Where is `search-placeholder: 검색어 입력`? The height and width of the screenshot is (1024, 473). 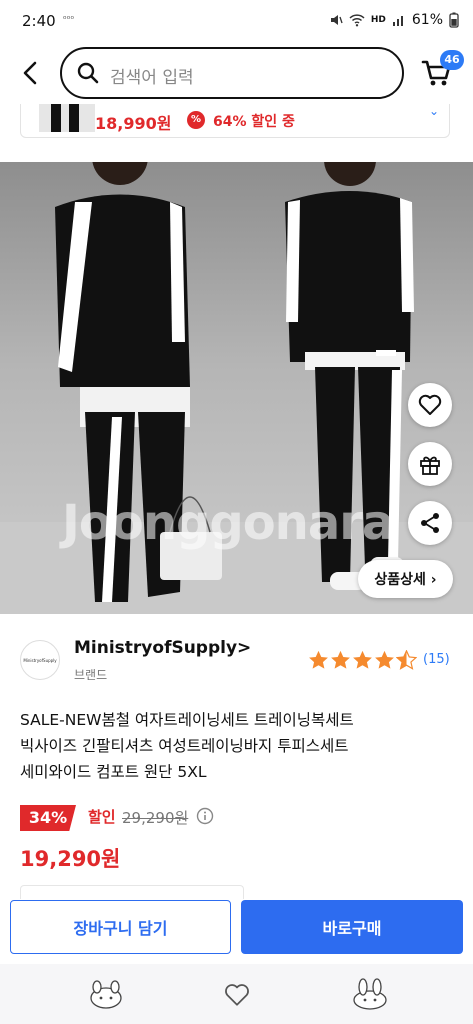
search-placeholder: 검색어 입력 is located at coordinates (152, 78).